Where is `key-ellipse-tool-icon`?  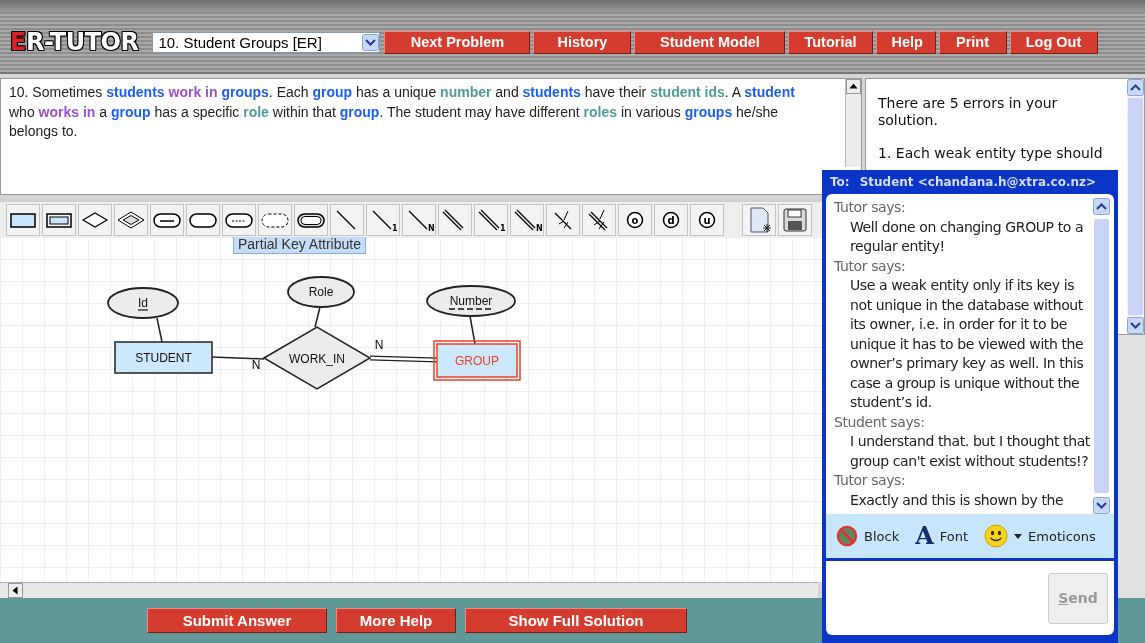
key-ellipse-tool-icon is located at coordinates (167, 219).